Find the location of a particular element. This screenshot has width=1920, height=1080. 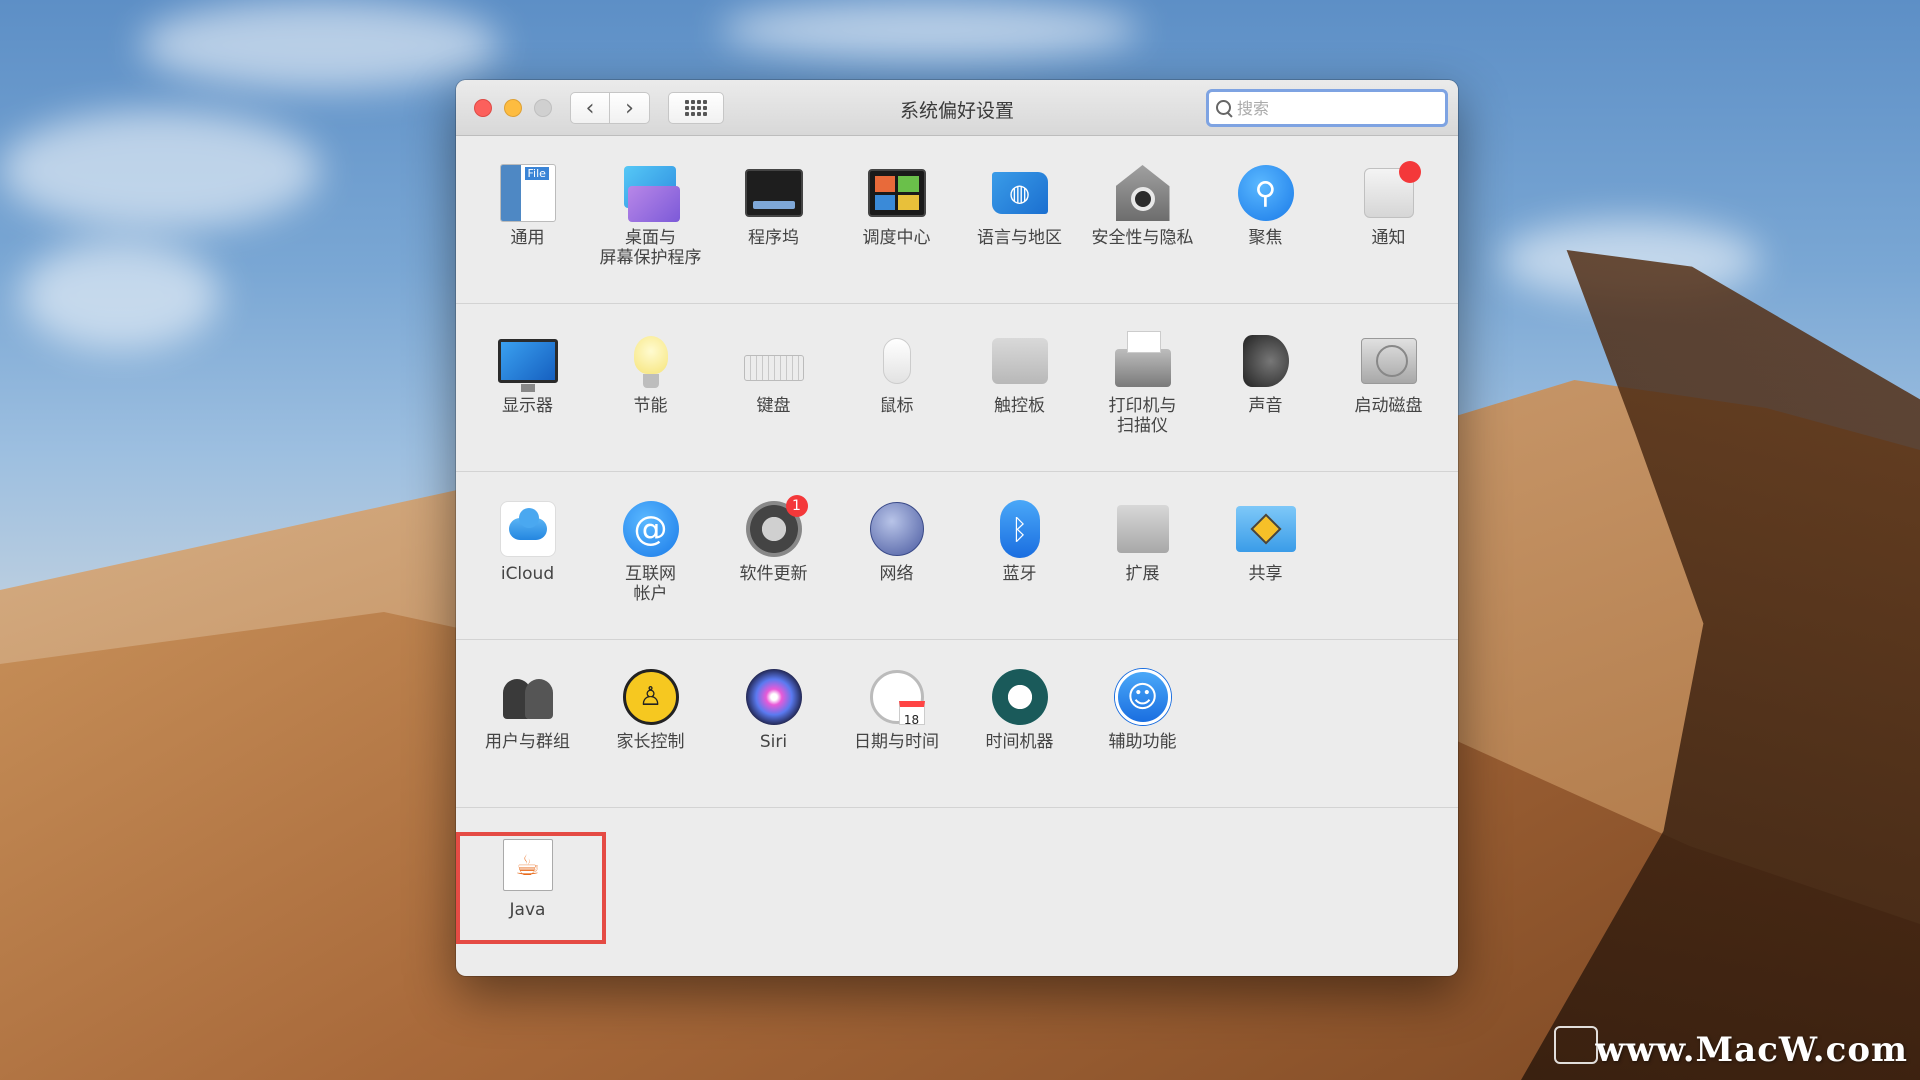

date-time-icon: 18 is located at coordinates (897, 697).